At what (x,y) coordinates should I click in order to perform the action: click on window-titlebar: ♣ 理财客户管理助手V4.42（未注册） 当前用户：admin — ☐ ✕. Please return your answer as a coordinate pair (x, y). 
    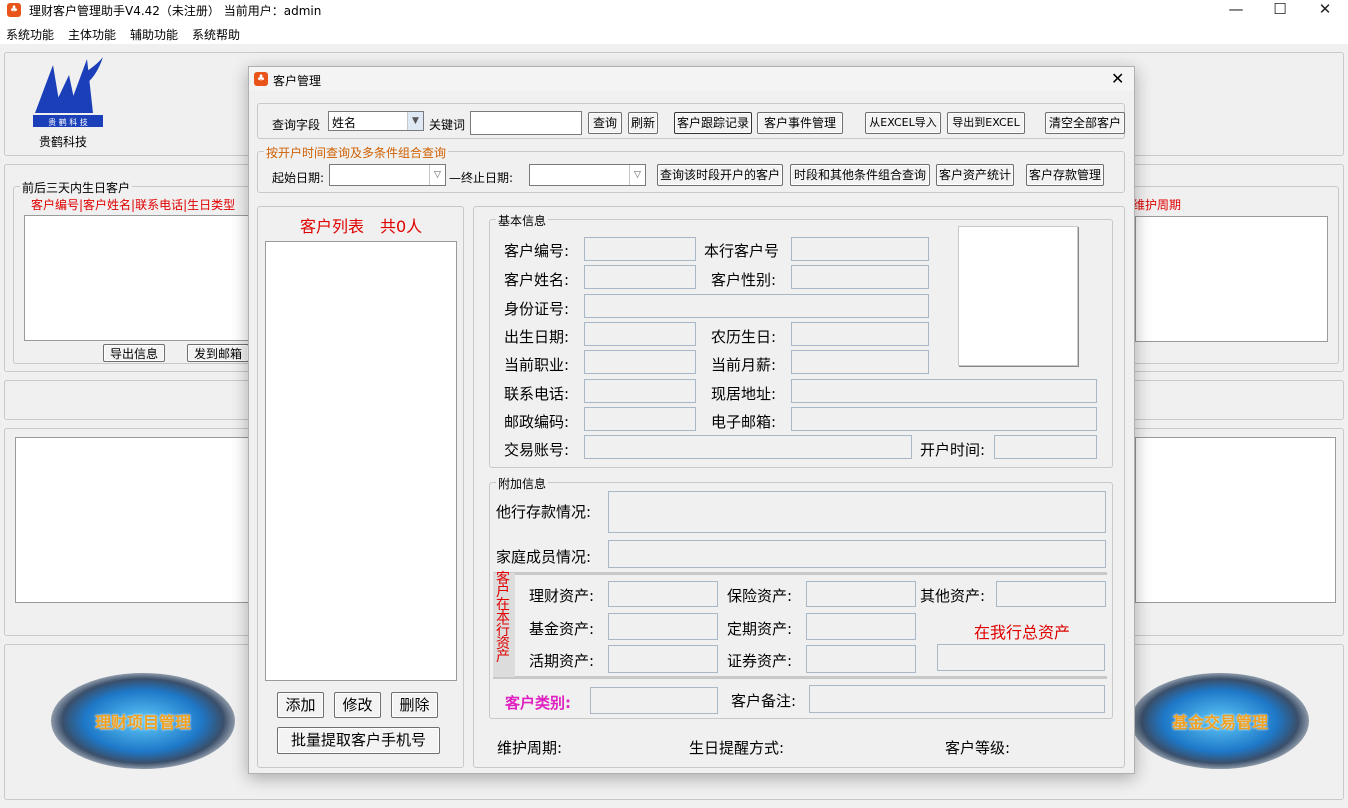
    Looking at the image, I should click on (674, 10).